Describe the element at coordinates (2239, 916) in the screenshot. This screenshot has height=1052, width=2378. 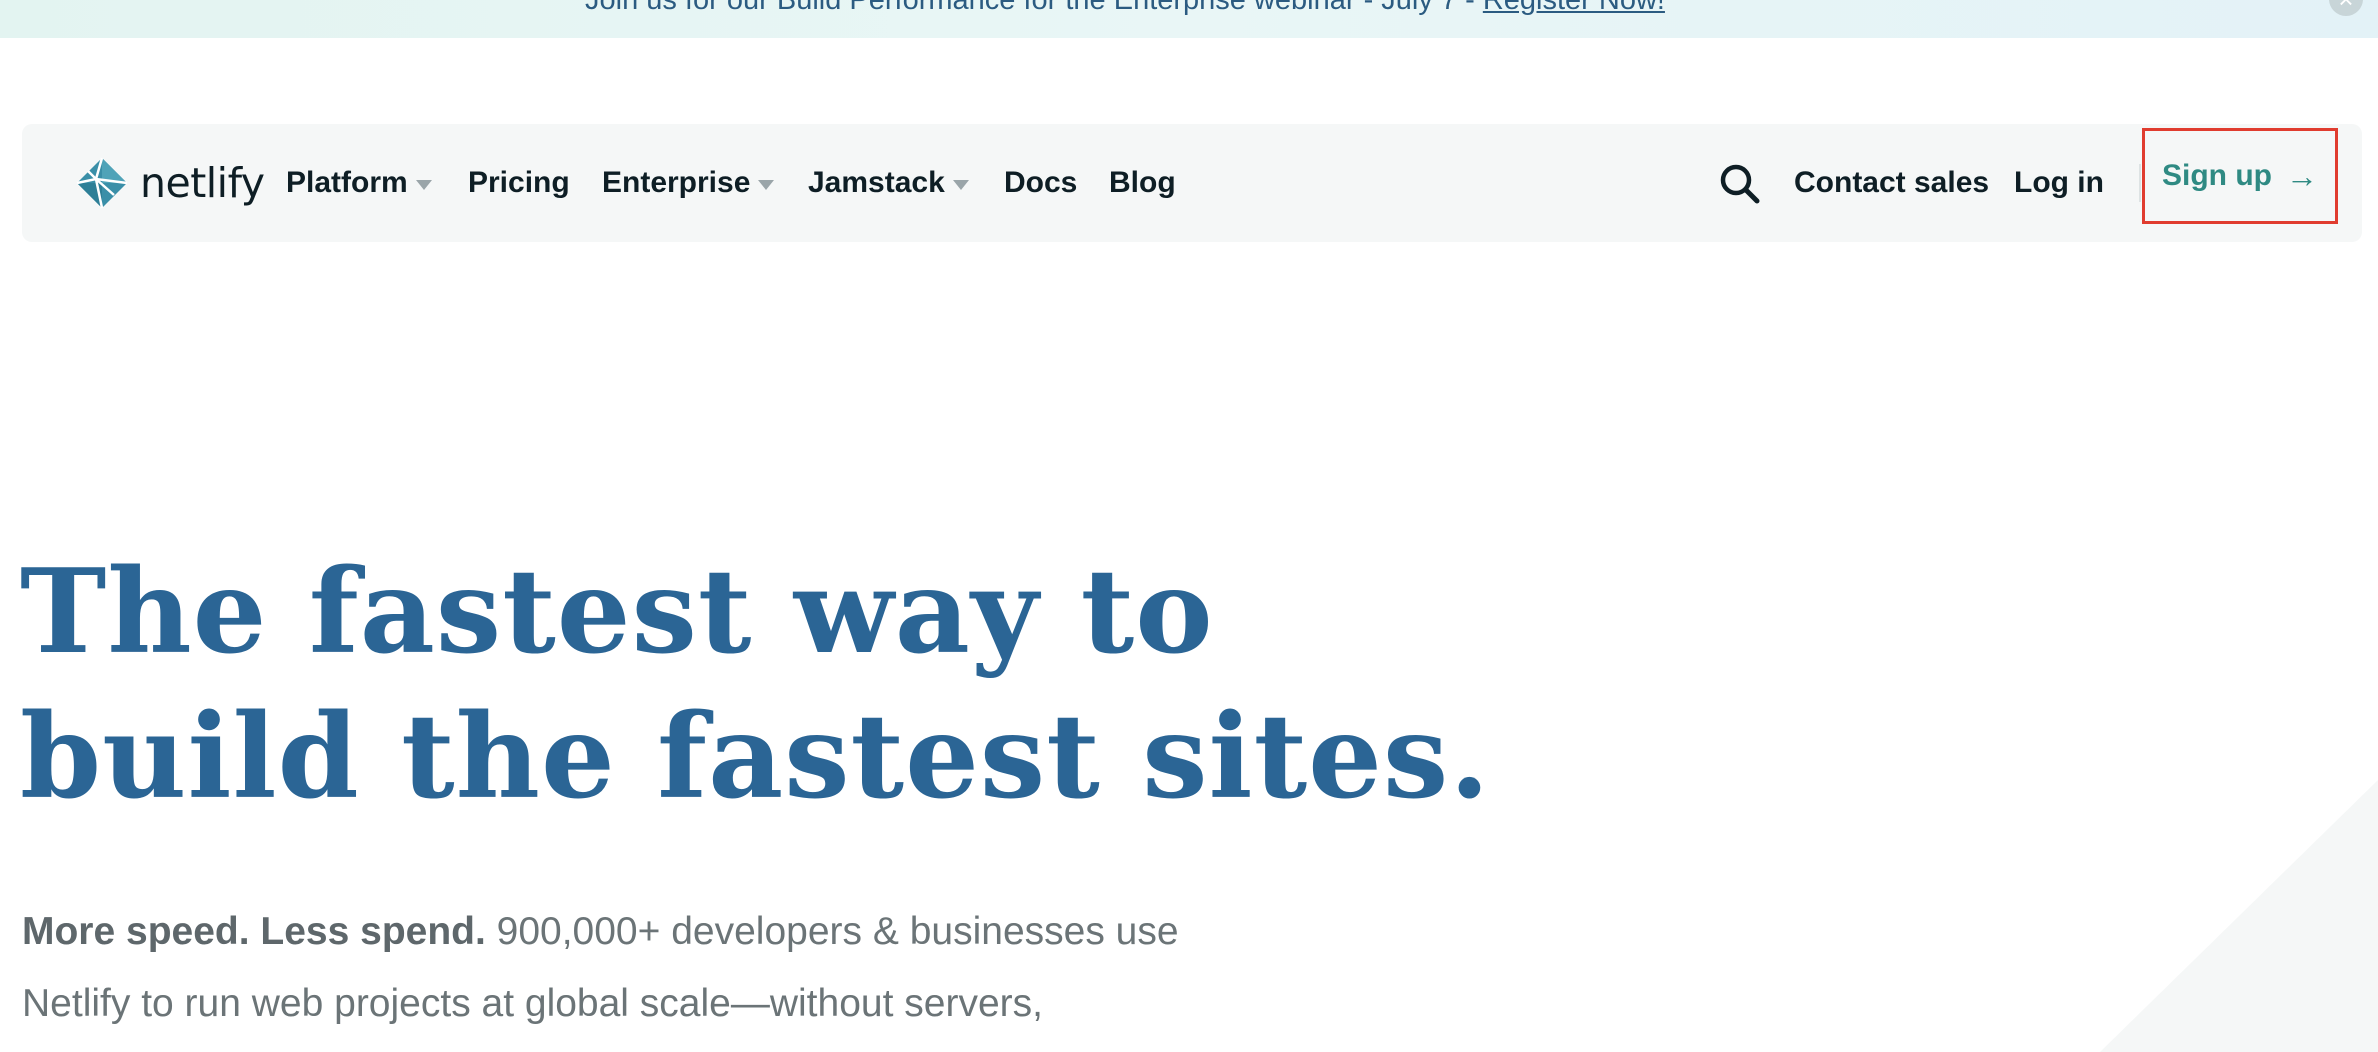
I see `decorative-background-shape` at that location.